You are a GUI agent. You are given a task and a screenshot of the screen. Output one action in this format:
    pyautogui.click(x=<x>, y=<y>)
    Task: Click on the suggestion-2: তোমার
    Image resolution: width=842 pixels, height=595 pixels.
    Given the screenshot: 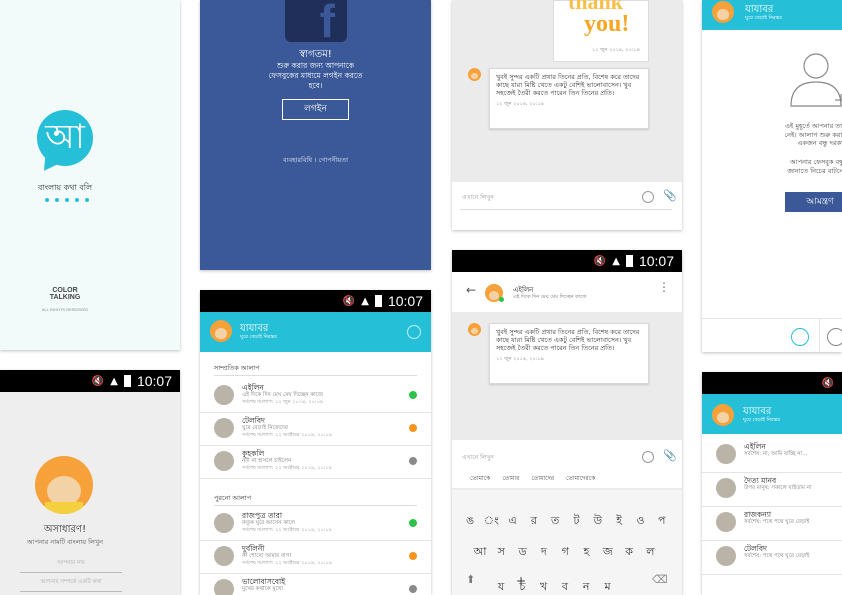 What is the action you would take?
    pyautogui.click(x=510, y=478)
    